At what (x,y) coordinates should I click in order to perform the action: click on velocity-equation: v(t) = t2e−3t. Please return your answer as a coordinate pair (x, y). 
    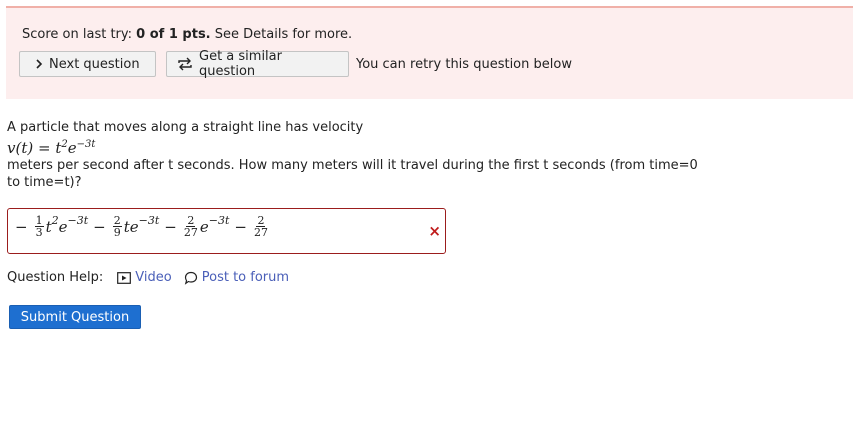
    Looking at the image, I should click on (357, 146).